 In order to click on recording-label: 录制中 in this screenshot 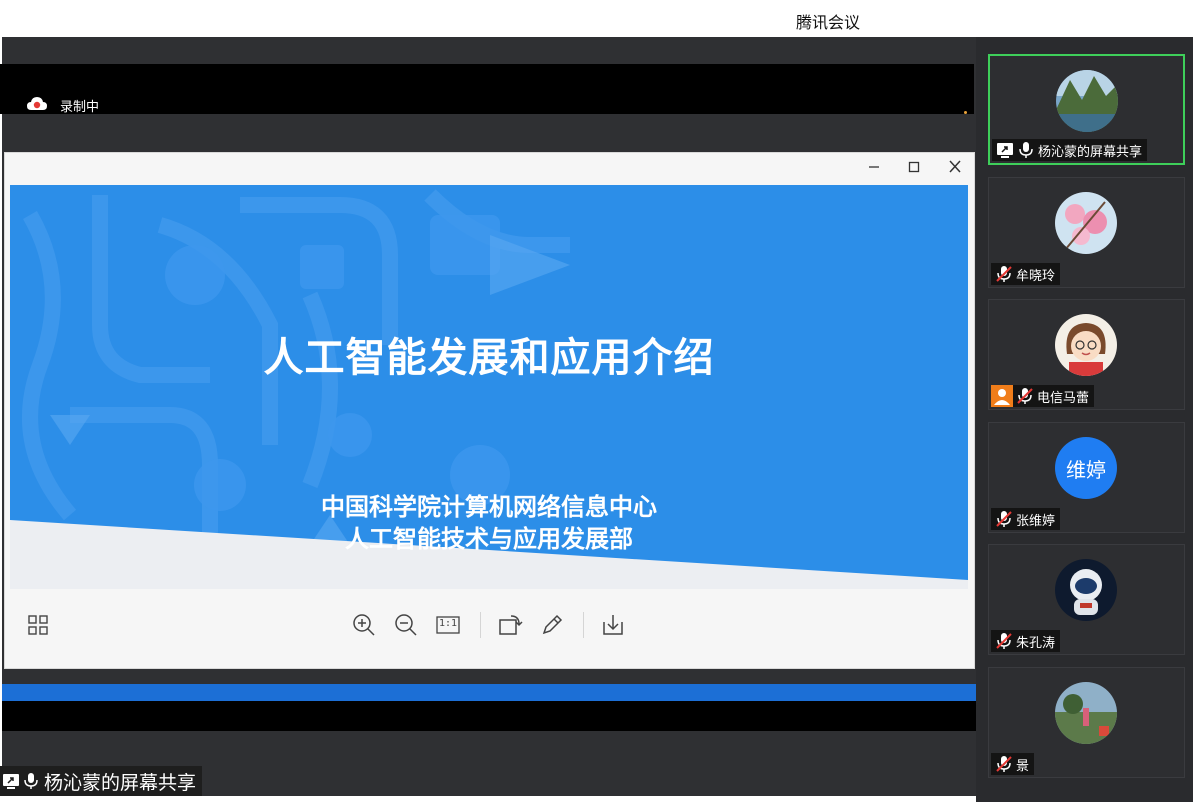, I will do `click(80, 107)`.